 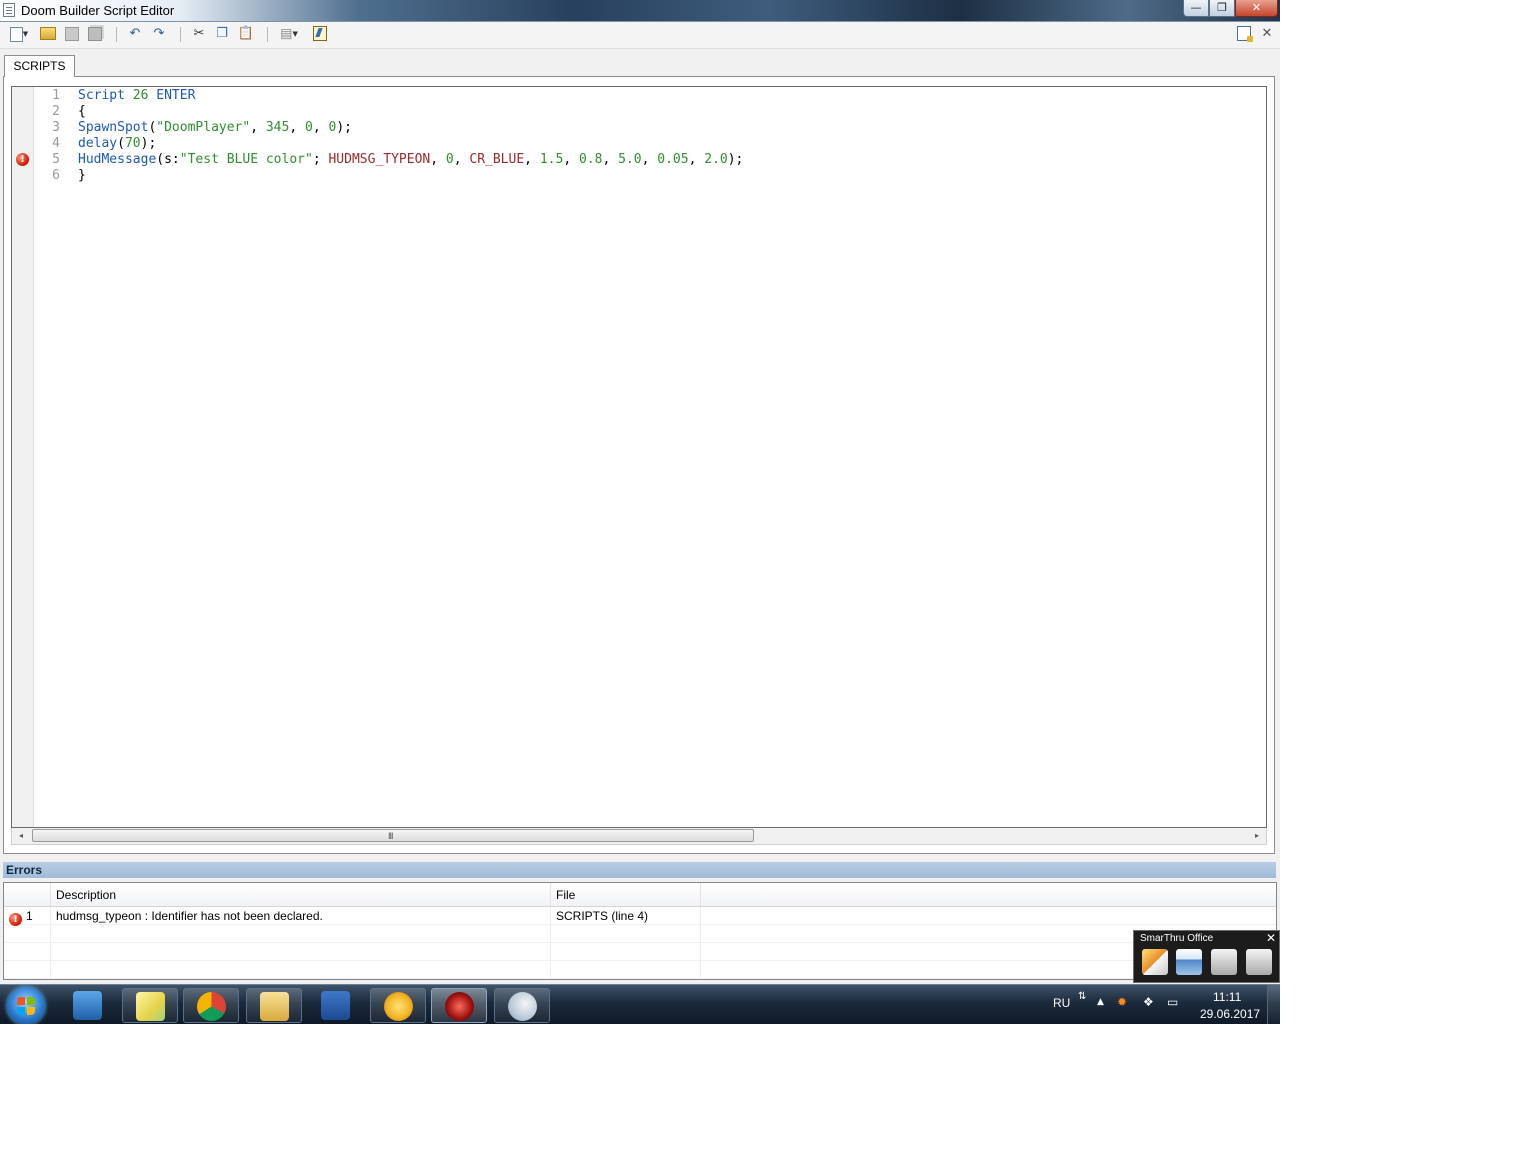 What do you see at coordinates (1267, 34) in the screenshot?
I see `close-editor-button: ✕` at bounding box center [1267, 34].